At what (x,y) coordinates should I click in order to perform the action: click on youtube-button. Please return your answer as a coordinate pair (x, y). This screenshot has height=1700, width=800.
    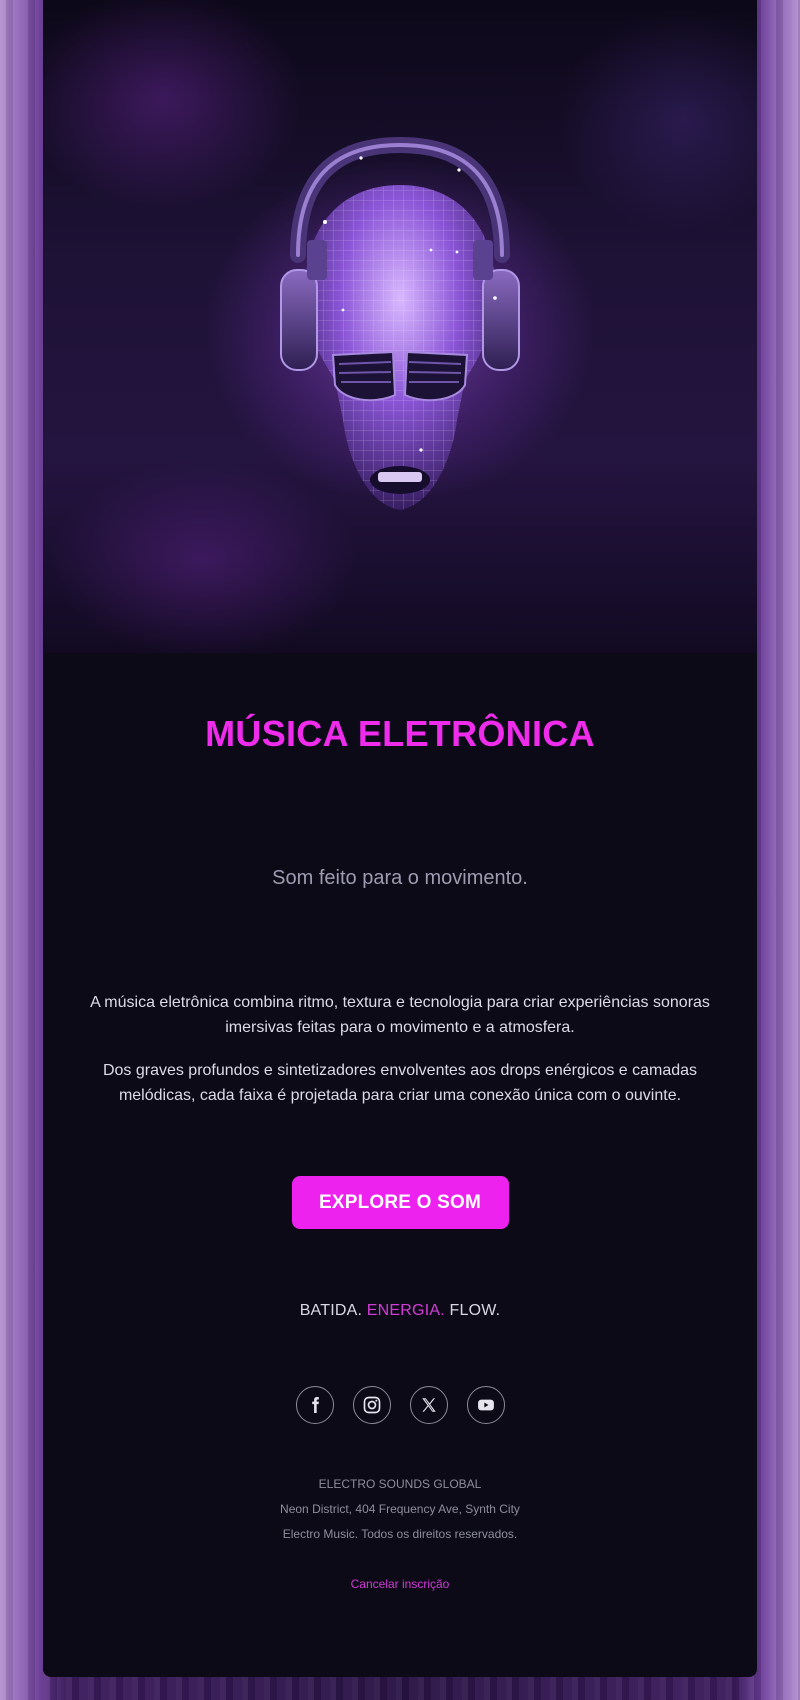
    Looking at the image, I should click on (485, 1405).